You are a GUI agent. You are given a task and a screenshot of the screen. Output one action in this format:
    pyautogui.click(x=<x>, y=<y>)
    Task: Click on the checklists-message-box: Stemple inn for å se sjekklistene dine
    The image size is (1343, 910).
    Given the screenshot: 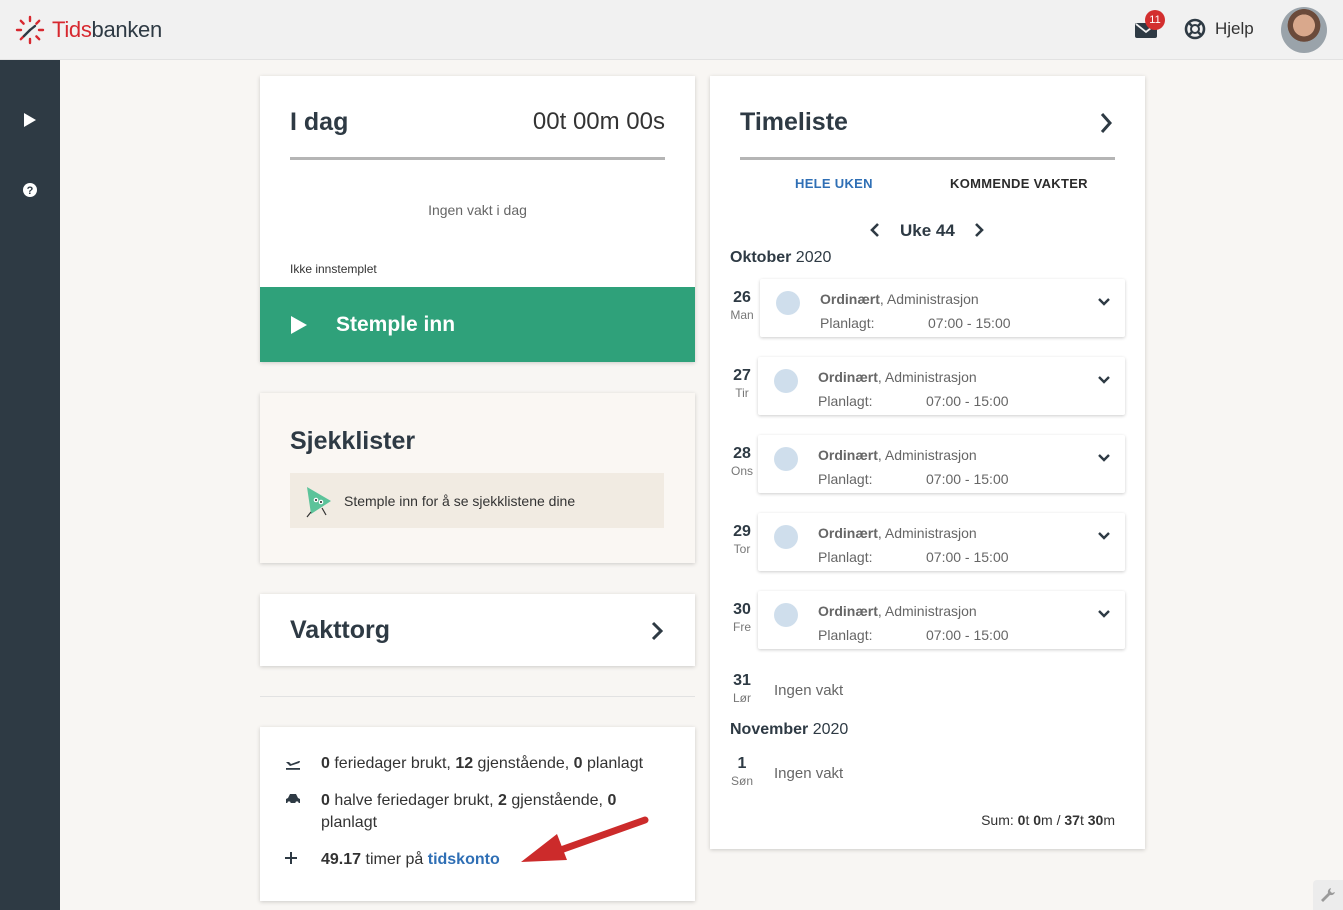 What is the action you would take?
    pyautogui.click(x=477, y=500)
    